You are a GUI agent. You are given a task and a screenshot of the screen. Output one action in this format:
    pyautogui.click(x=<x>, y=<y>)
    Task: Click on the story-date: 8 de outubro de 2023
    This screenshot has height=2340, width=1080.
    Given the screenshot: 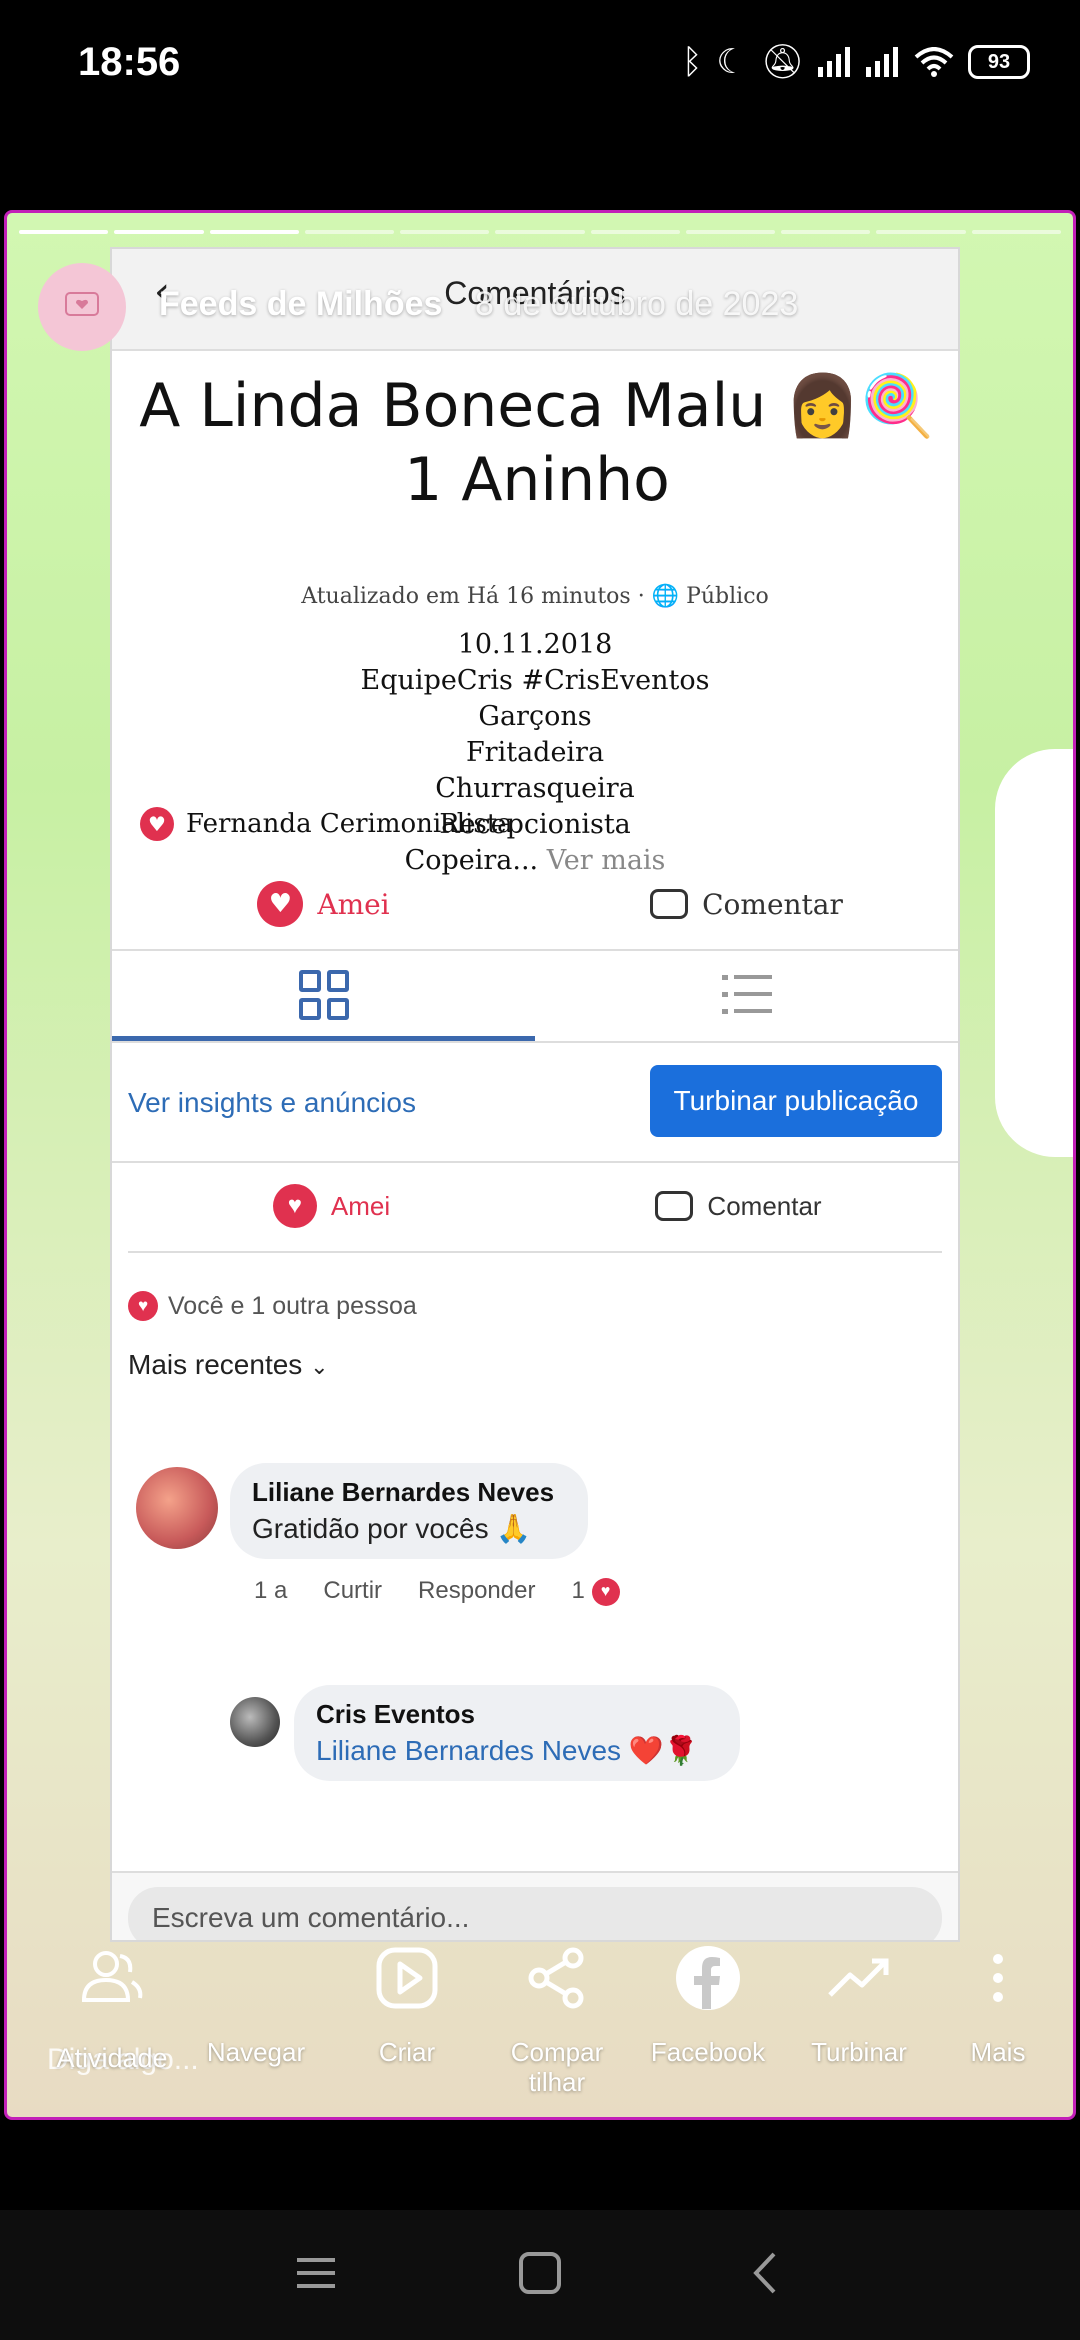 What is the action you would take?
    pyautogui.click(x=637, y=304)
    